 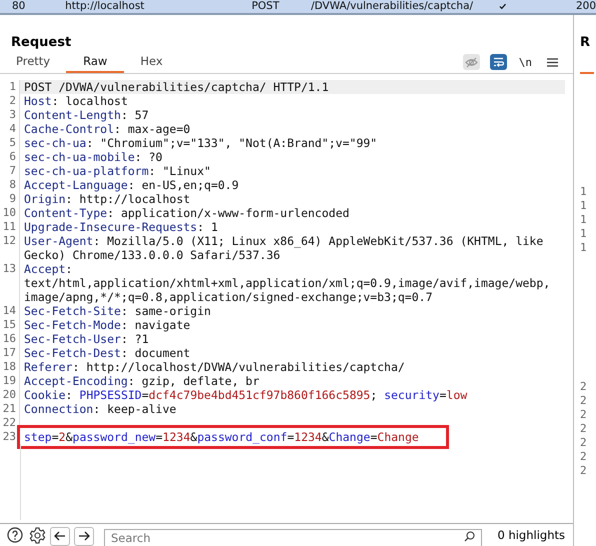 I want to click on line-number: 20, so click(x=9, y=394).